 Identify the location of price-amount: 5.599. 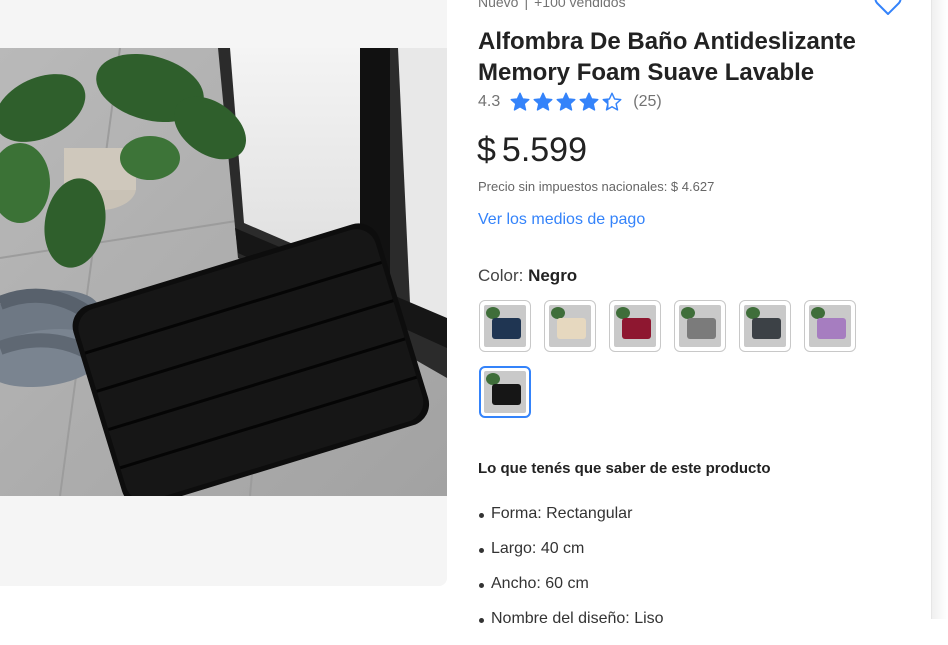
(544, 150).